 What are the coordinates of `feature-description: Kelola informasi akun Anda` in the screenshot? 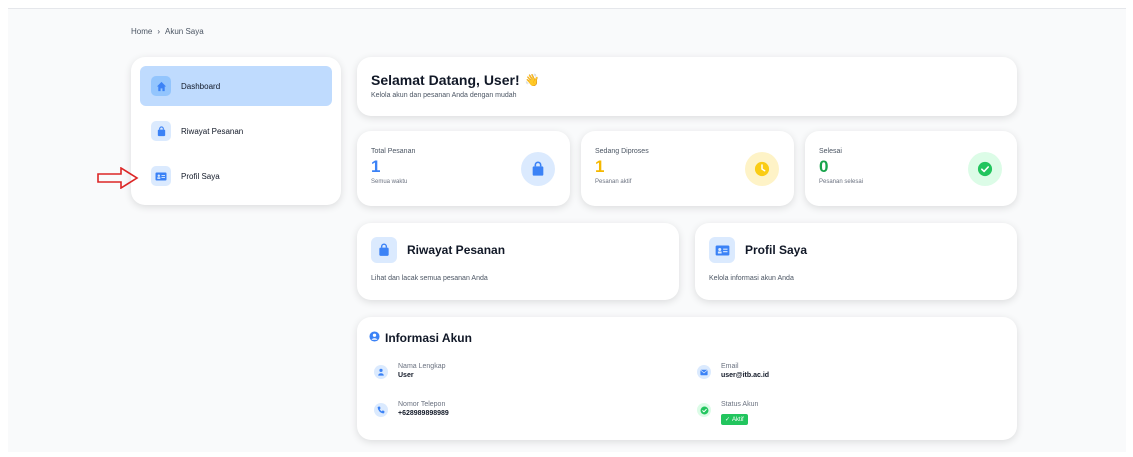 It's located at (751, 278).